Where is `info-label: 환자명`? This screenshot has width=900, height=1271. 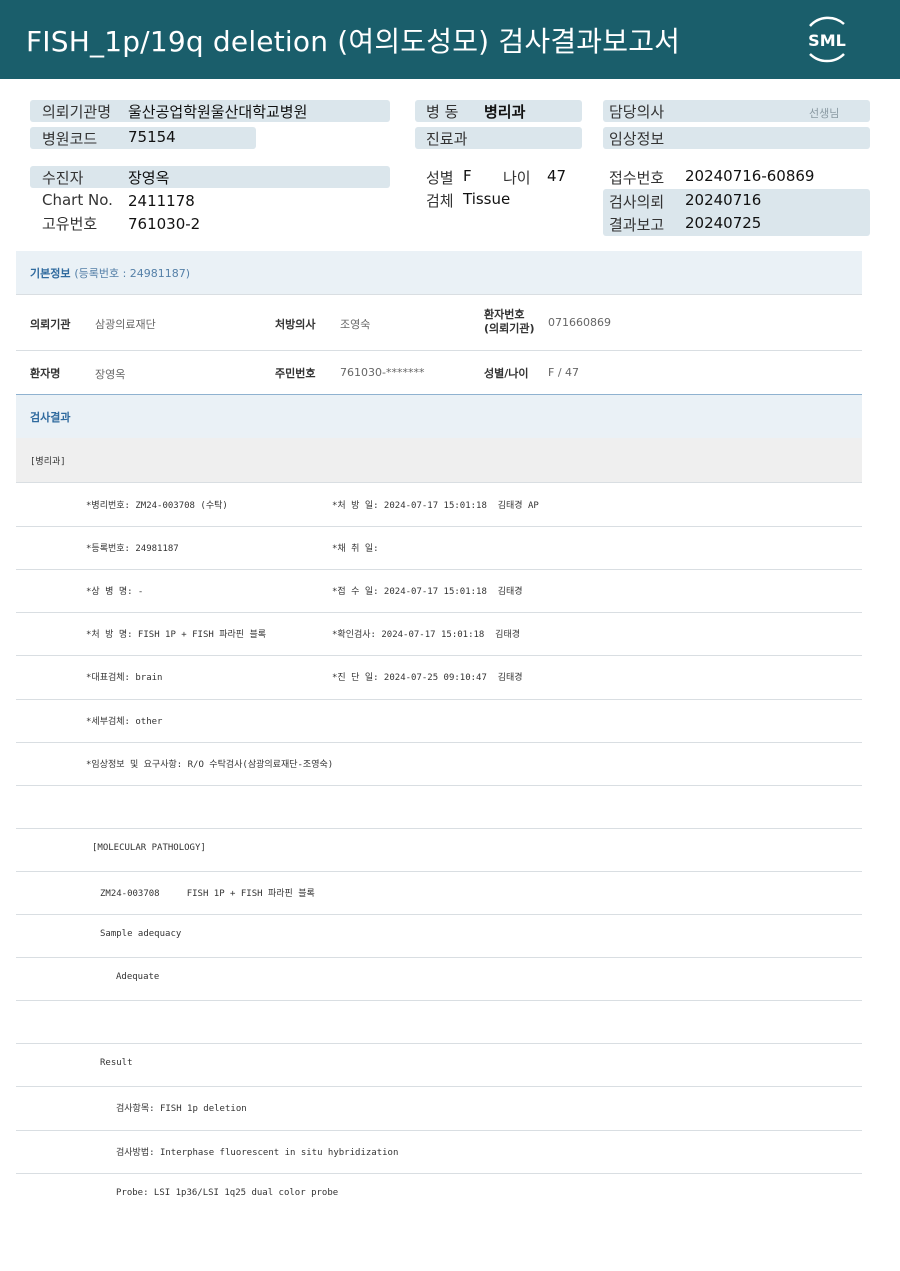
info-label: 환자명 is located at coordinates (45, 373).